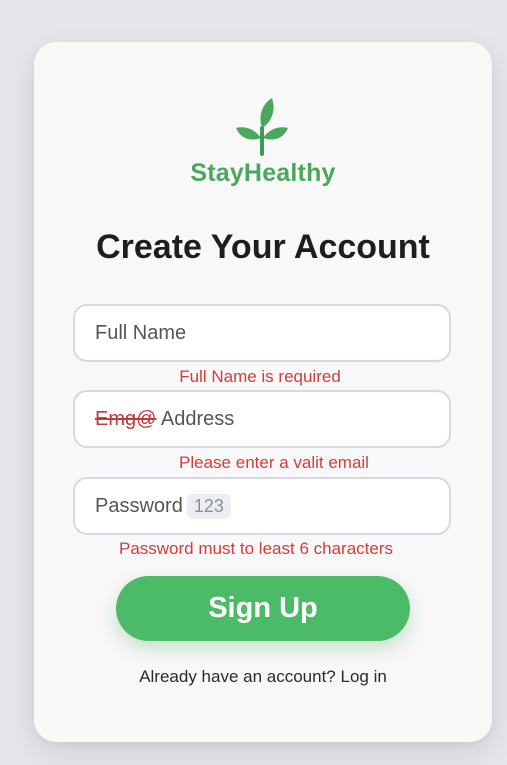 The height and width of the screenshot is (765, 507). Describe the element at coordinates (263, 247) in the screenshot. I see `page-title: Create Your Account` at that location.